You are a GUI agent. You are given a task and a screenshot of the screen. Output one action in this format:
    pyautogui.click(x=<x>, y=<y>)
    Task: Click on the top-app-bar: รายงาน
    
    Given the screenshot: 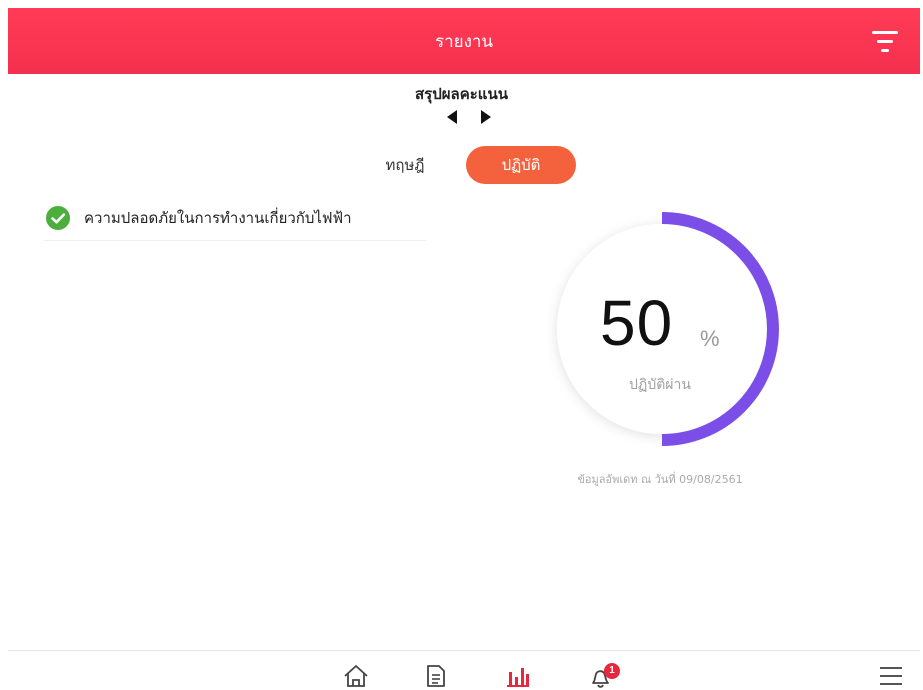 What is the action you would take?
    pyautogui.click(x=464, y=41)
    